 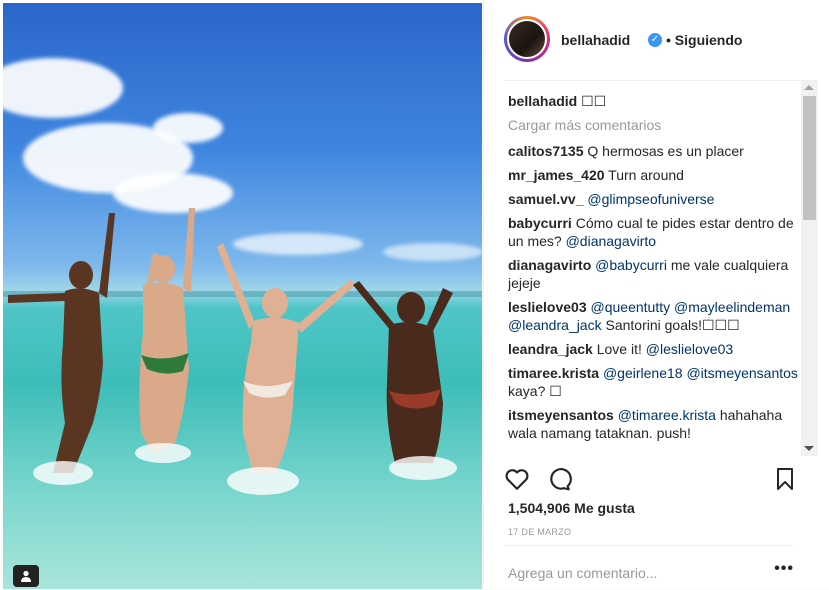 I want to click on comment-username: dianagavirto, so click(x=549, y=265).